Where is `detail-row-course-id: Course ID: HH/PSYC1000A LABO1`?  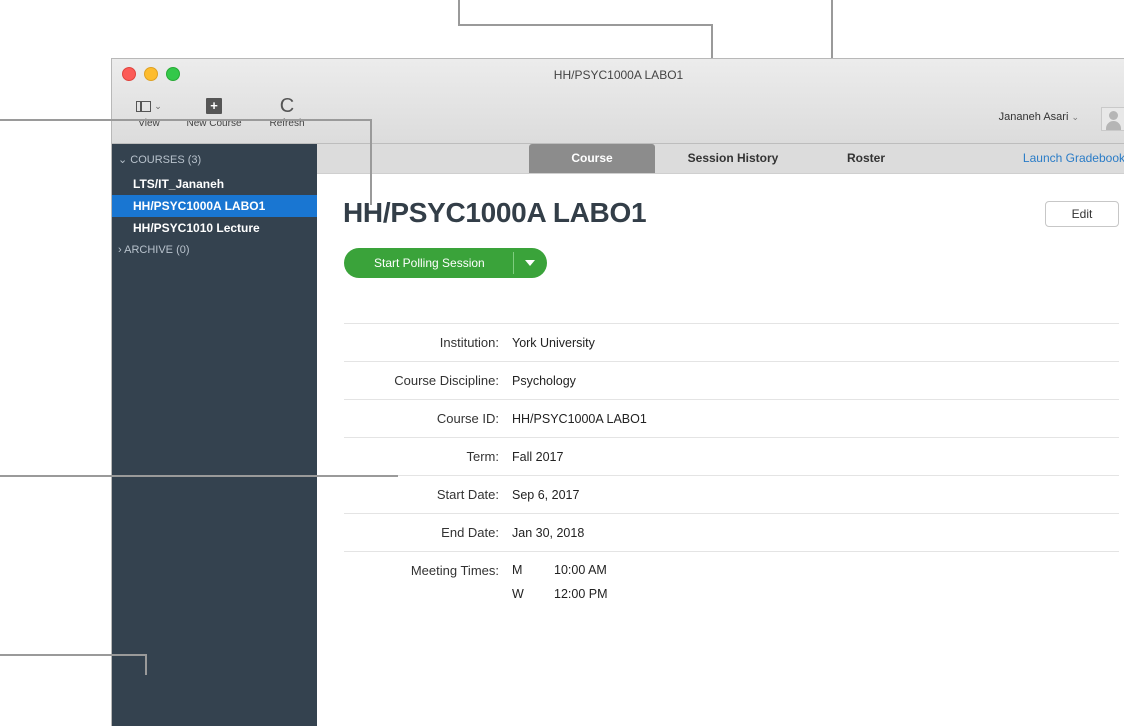 detail-row-course-id: Course ID: HH/PSYC1000A LABO1 is located at coordinates (731, 418).